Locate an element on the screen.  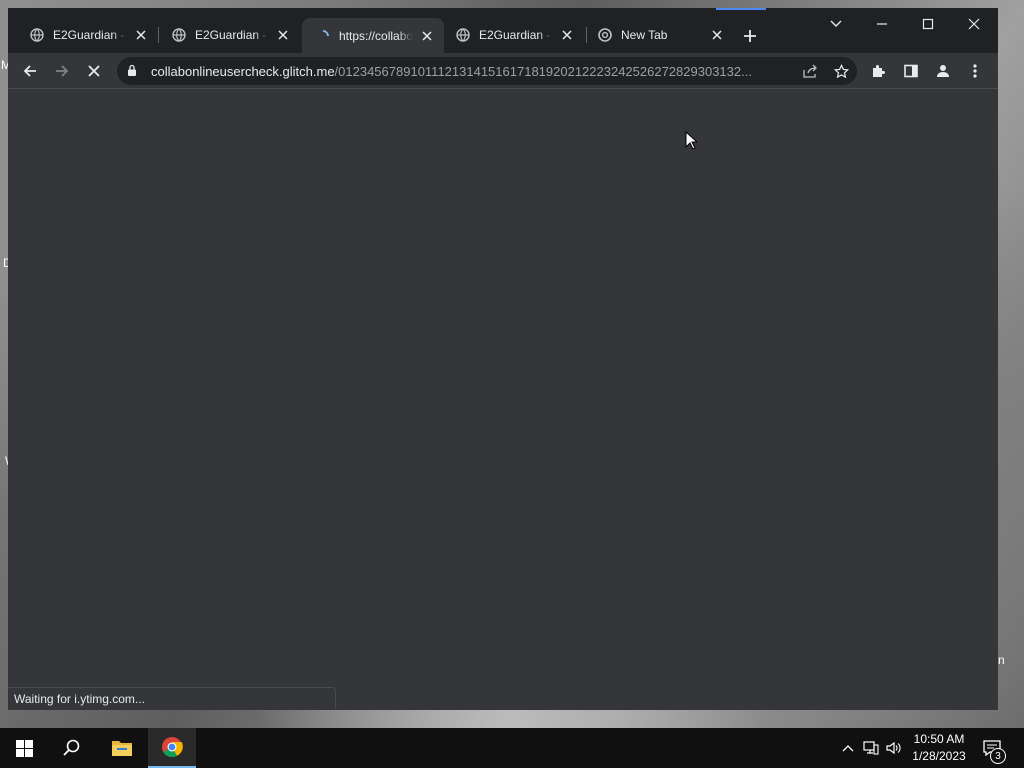
network-button is located at coordinates (871, 748).